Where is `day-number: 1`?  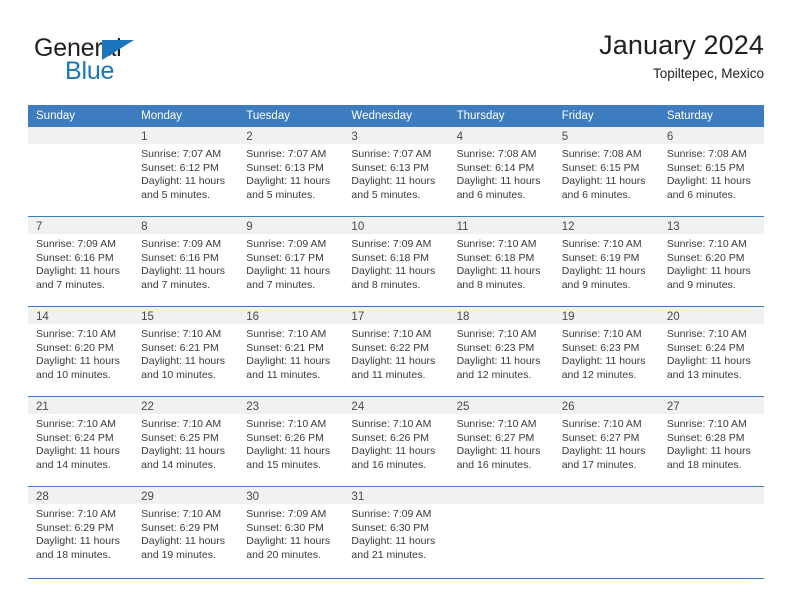 day-number: 1 is located at coordinates (186, 135).